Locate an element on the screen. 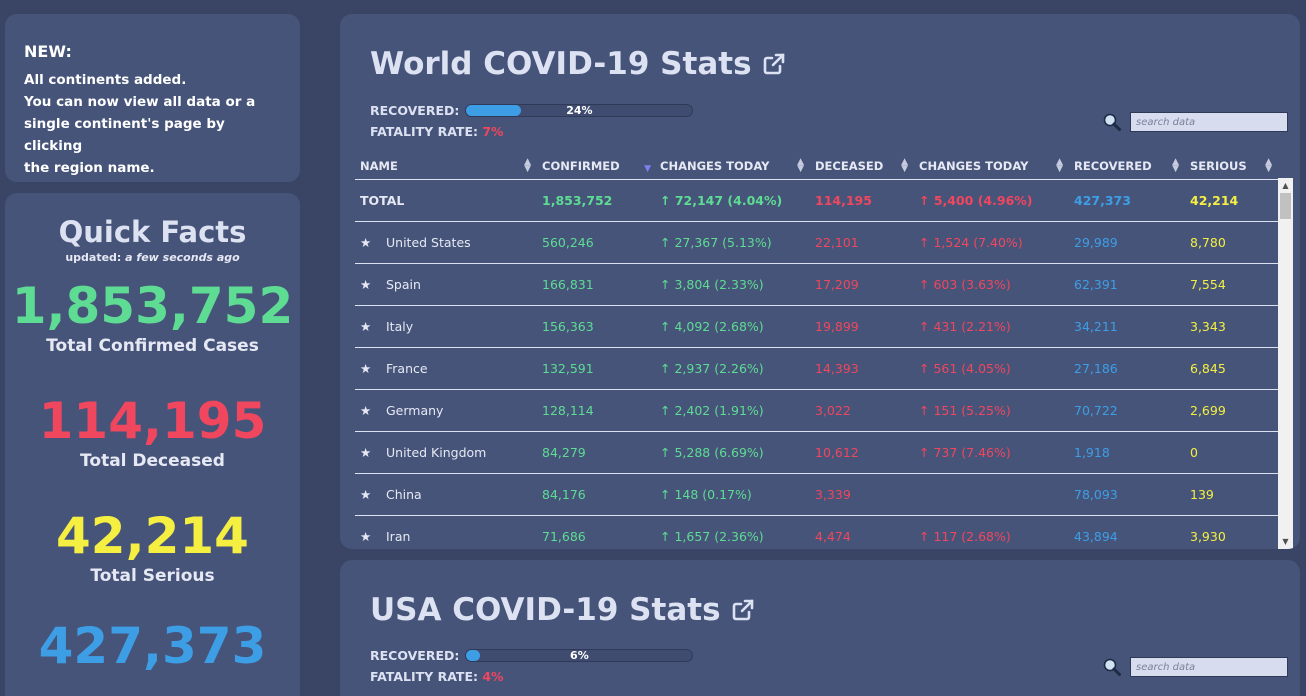 This screenshot has height=696, width=1306. country-name-cell: ★ Spain is located at coordinates (446, 284).